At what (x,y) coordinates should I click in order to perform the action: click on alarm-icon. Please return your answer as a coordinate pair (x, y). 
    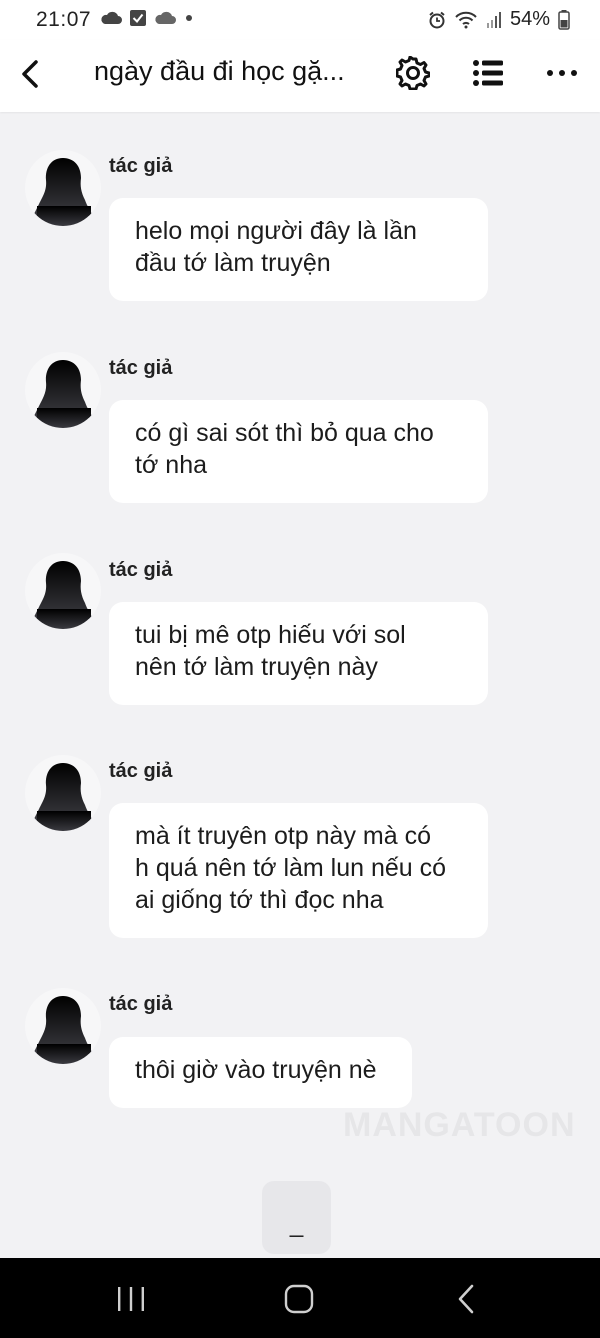
    Looking at the image, I should click on (437, 19).